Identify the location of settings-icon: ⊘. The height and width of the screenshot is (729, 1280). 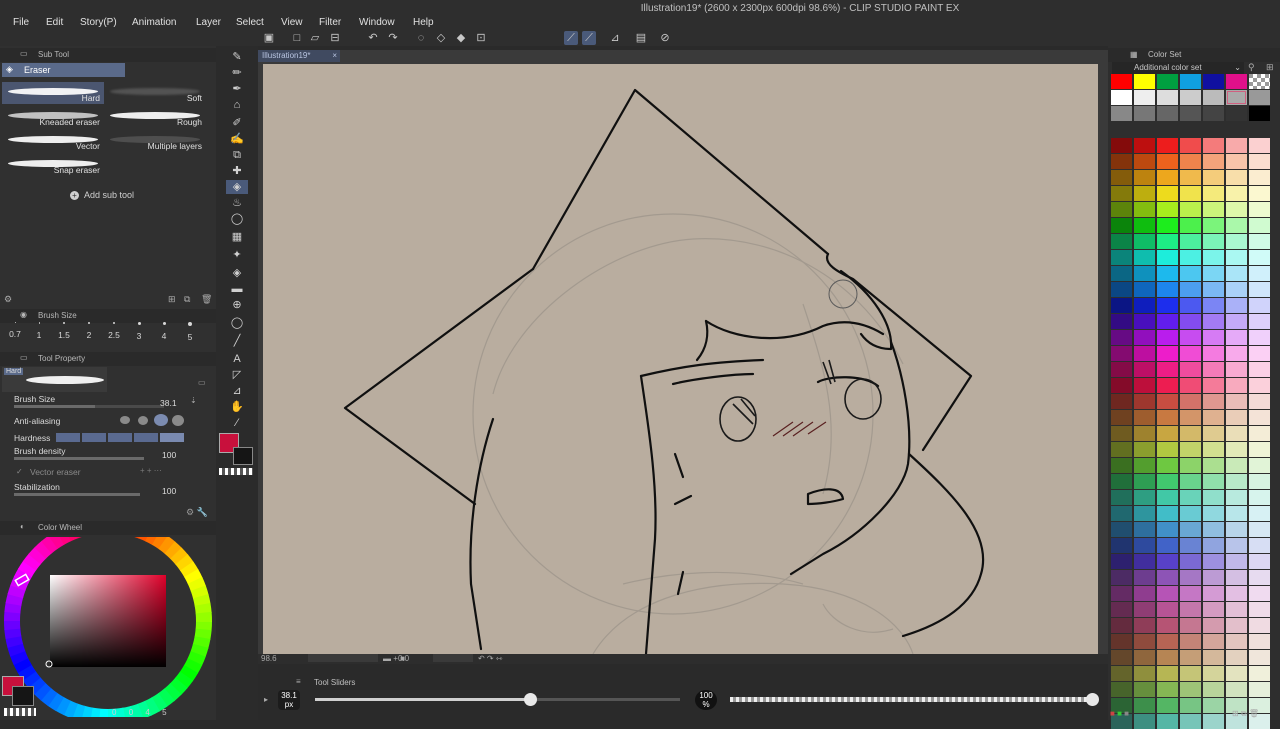
(665, 38).